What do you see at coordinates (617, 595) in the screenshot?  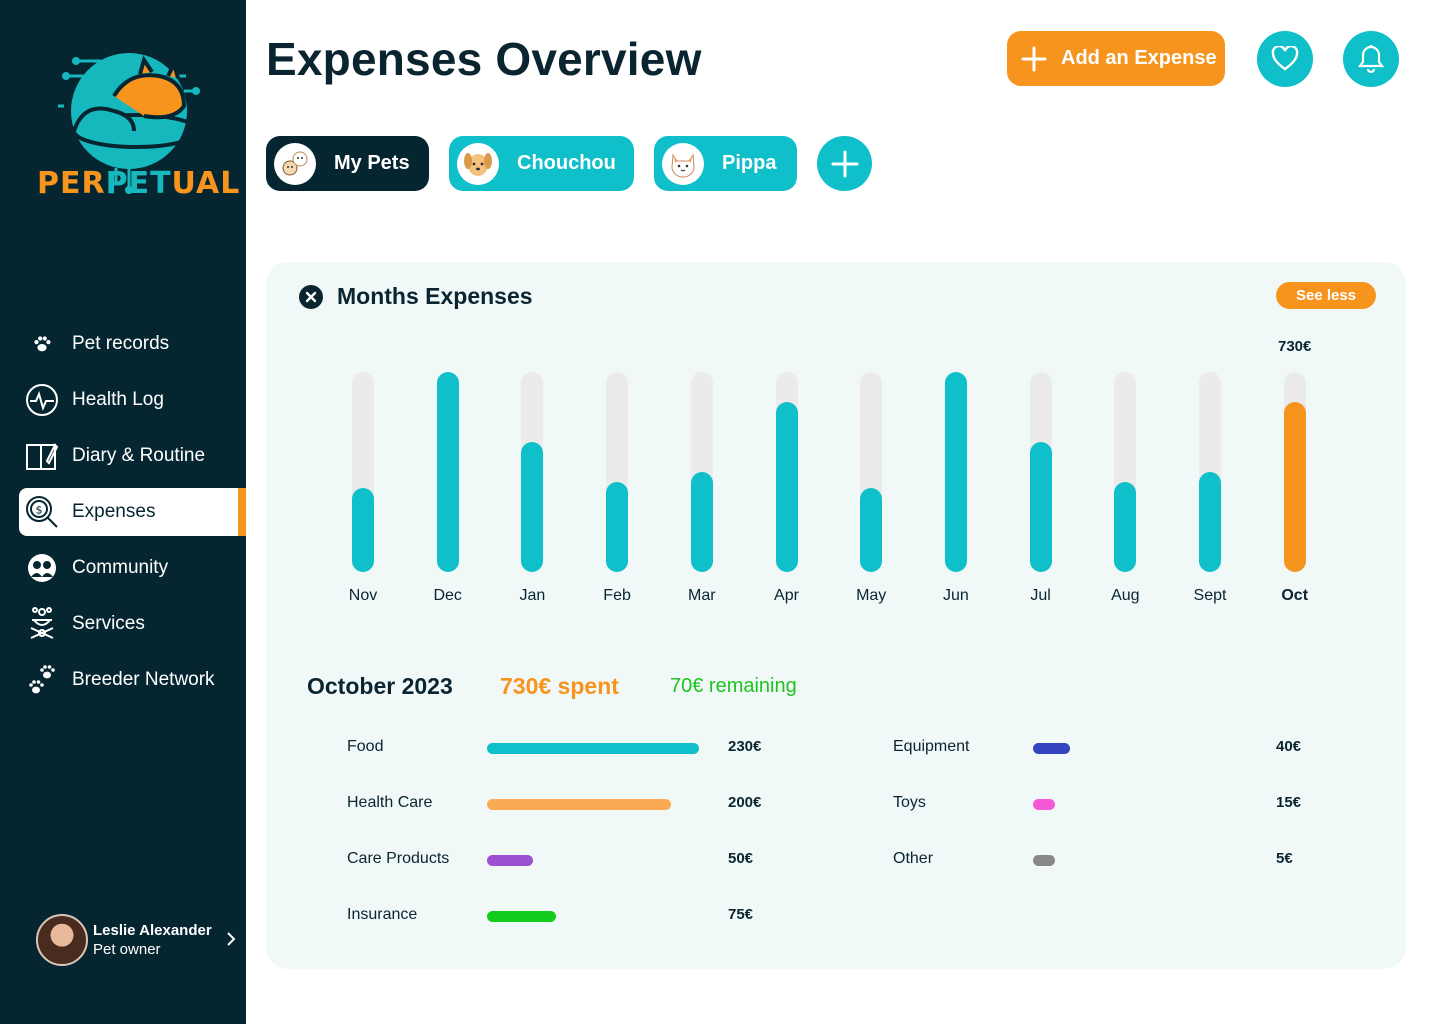 I see `x-tick-label: Feb` at bounding box center [617, 595].